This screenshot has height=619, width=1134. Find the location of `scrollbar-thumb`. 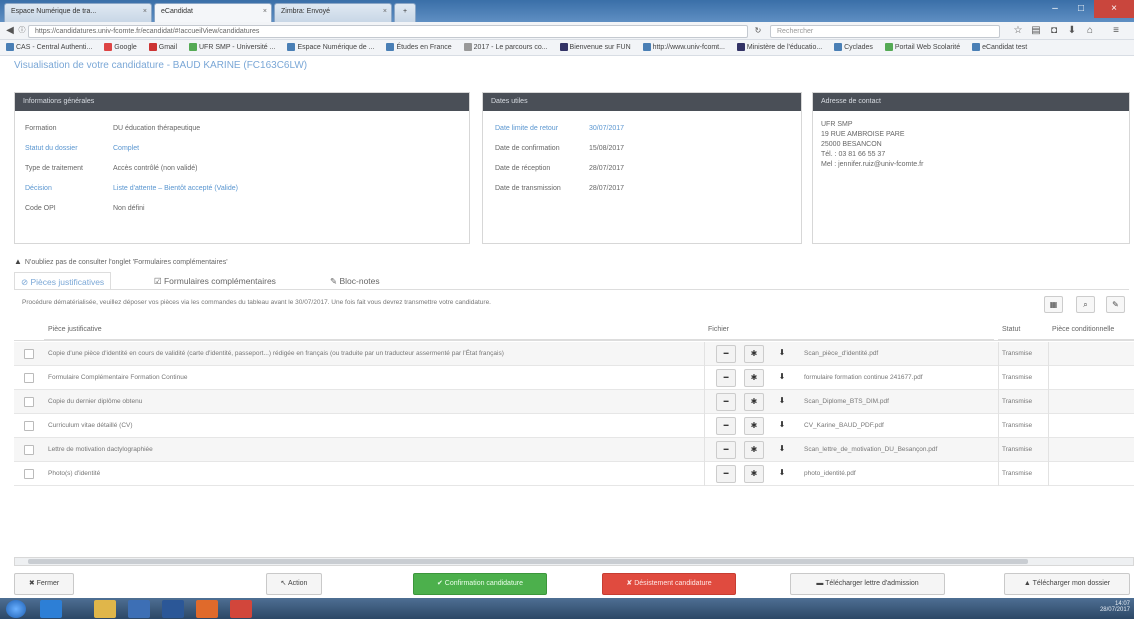

scrollbar-thumb is located at coordinates (528, 561).